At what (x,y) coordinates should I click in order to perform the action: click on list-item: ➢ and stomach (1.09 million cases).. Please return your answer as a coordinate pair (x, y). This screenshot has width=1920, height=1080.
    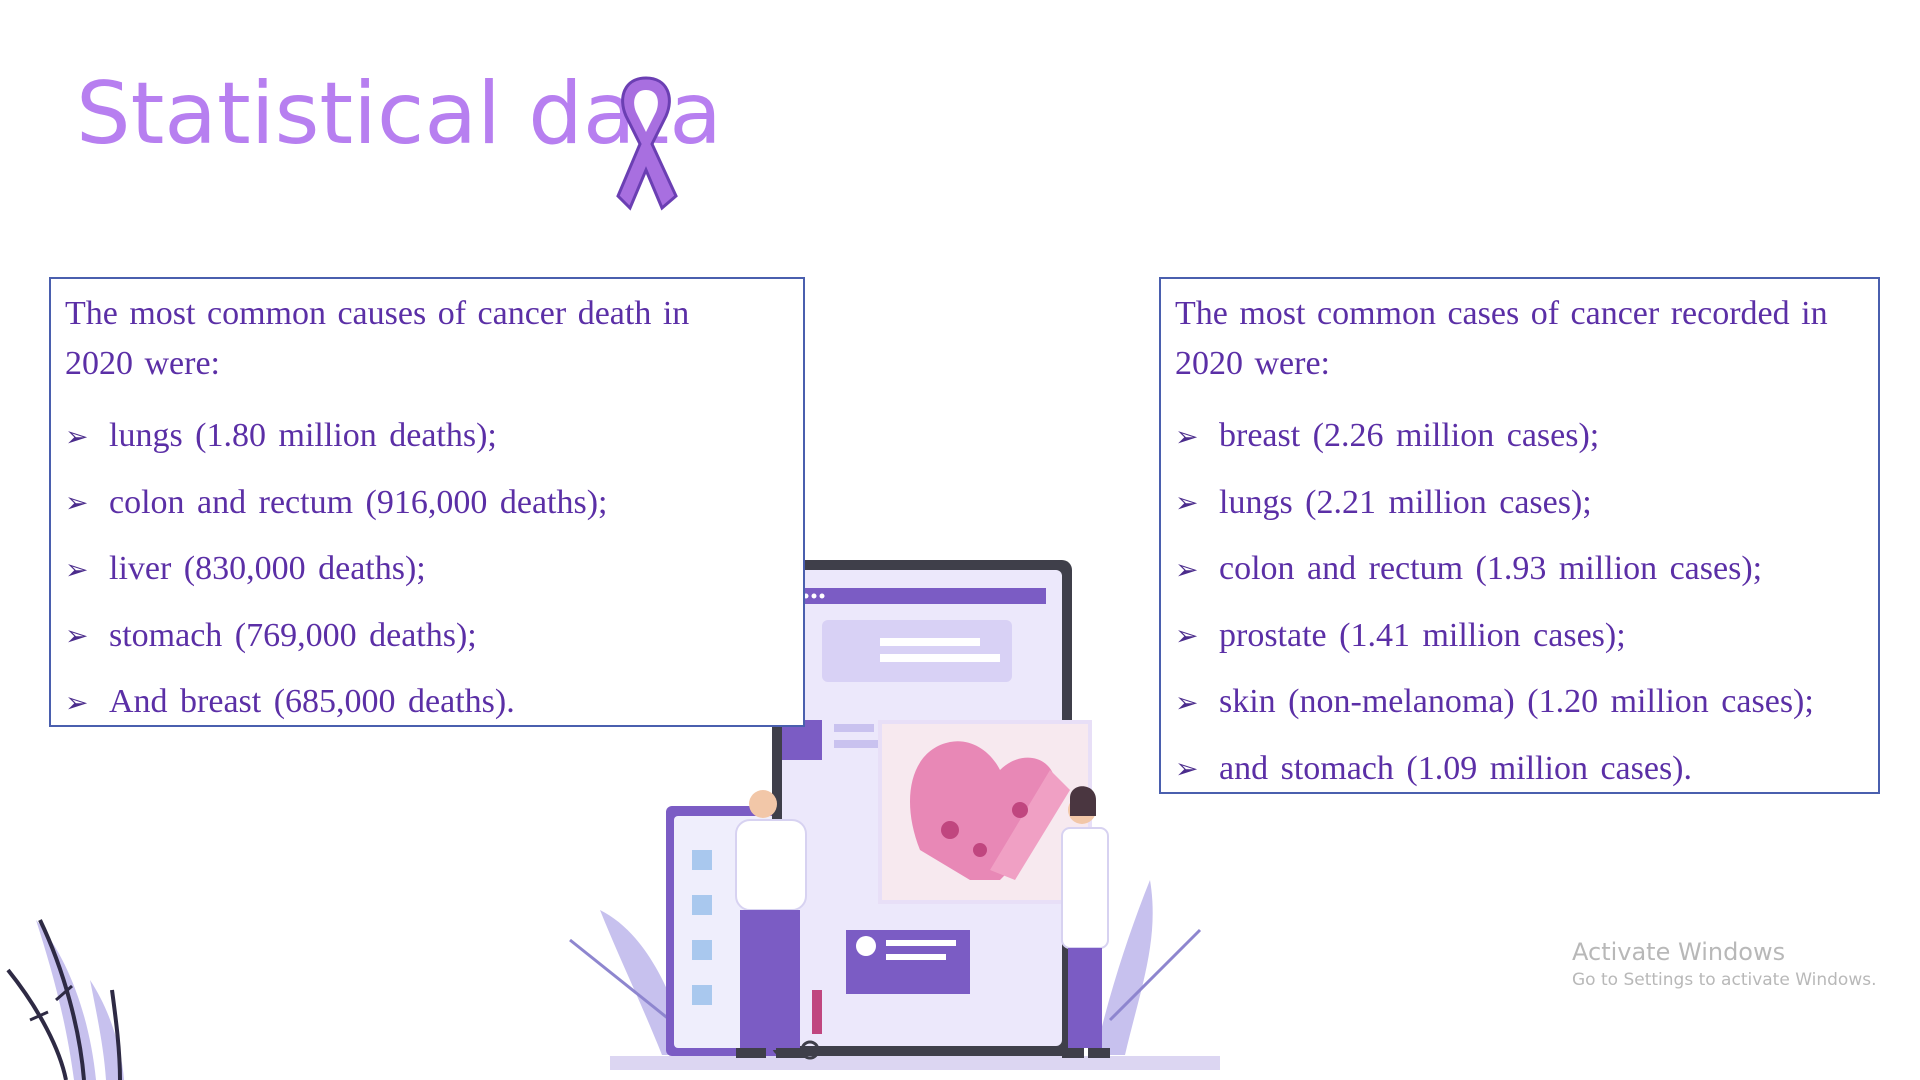
    Looking at the image, I should click on (1519, 769).